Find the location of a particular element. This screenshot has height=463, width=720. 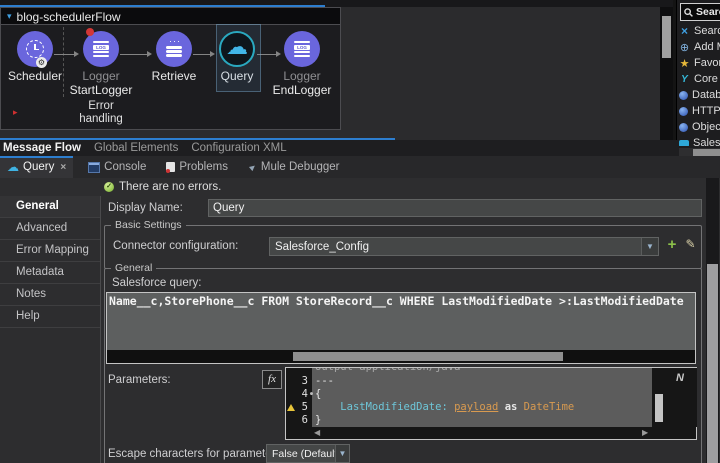

palette-item-http: HTTP is located at coordinates (699, 111).